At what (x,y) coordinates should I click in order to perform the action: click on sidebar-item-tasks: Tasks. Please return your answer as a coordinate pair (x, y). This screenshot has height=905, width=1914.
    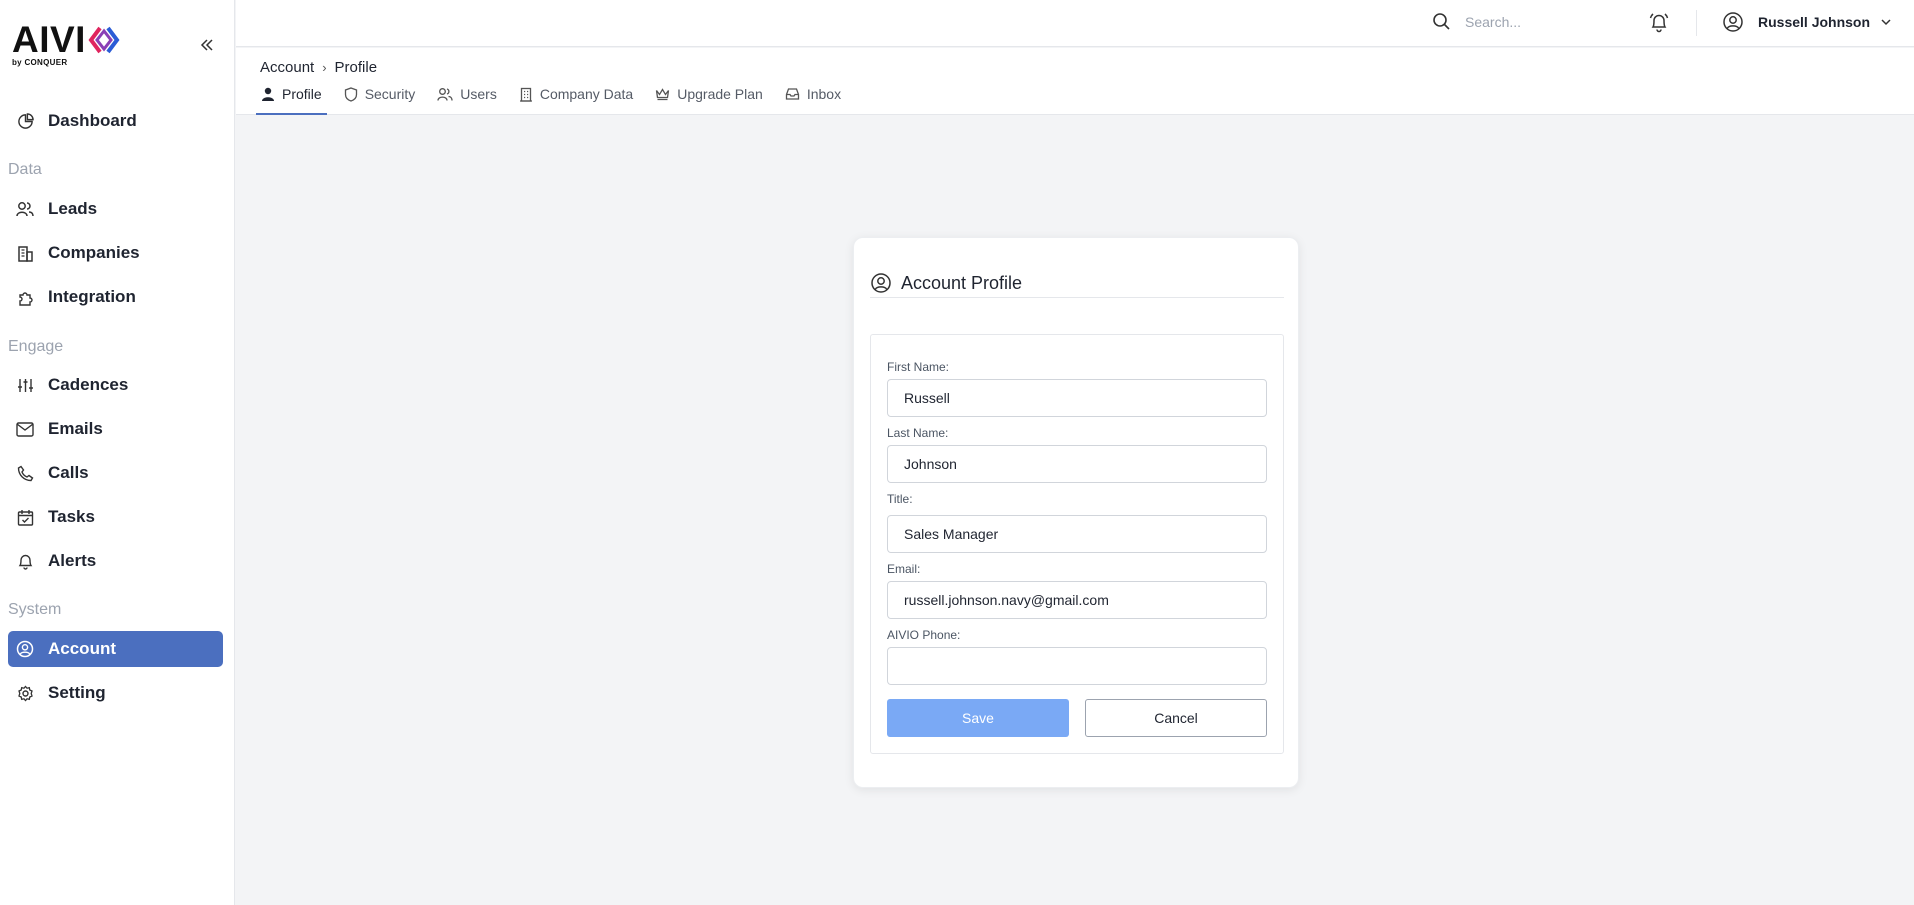
    Looking at the image, I should click on (115, 517).